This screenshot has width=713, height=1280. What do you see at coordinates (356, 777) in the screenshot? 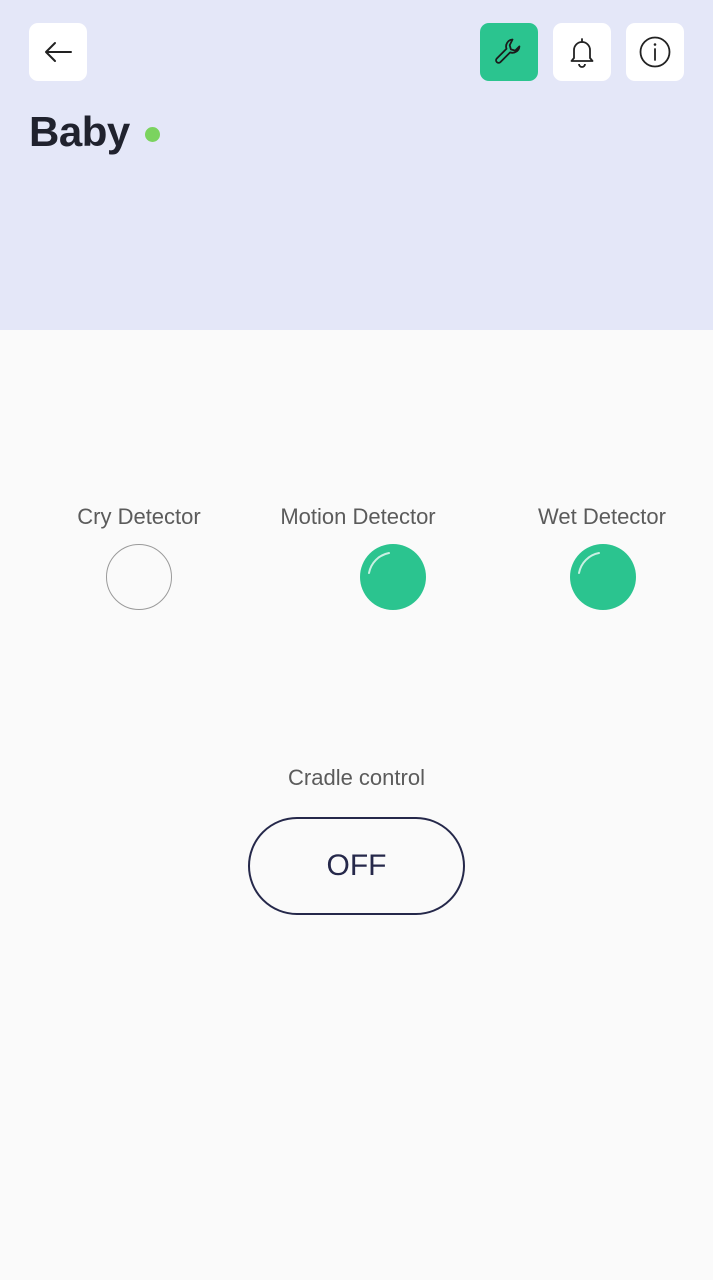
I see `cradle-control-label: Cradle control` at bounding box center [356, 777].